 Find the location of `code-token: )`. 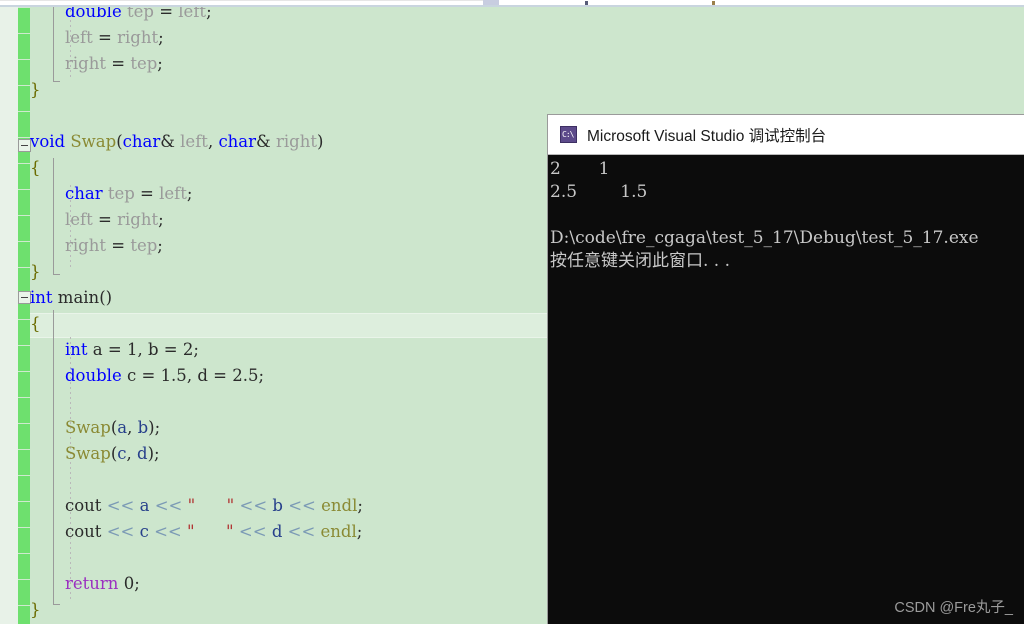

code-token: ) is located at coordinates (320, 141).